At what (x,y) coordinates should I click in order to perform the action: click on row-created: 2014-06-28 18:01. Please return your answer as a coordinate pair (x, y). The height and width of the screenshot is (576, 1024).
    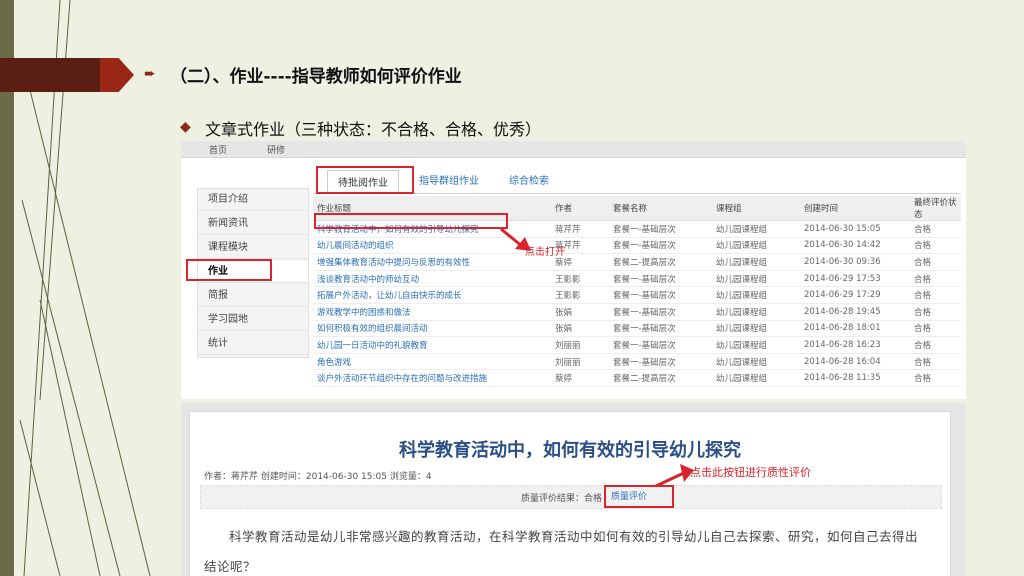
    Looking at the image, I should click on (855, 329).